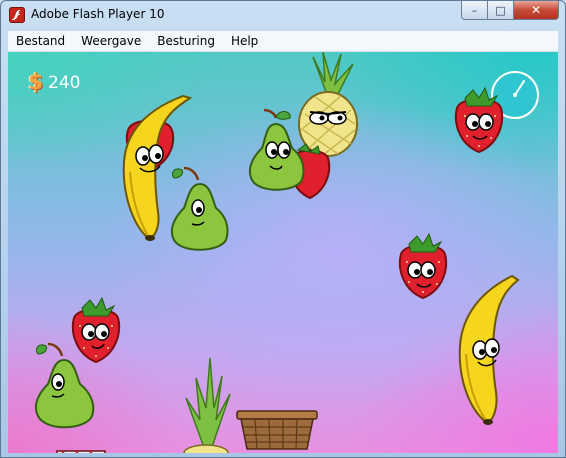  What do you see at coordinates (98, 14) in the screenshot?
I see `window-title: Adobe Flash Player 10` at bounding box center [98, 14].